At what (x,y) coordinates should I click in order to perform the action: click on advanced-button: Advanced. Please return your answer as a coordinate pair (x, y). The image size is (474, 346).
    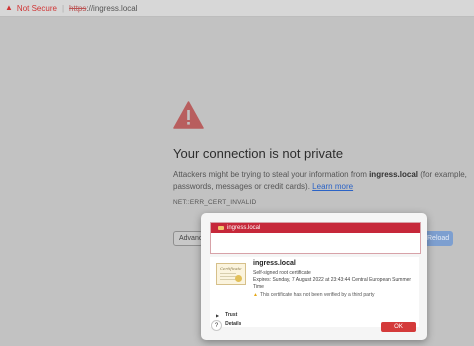
    Looking at the image, I should click on (188, 238).